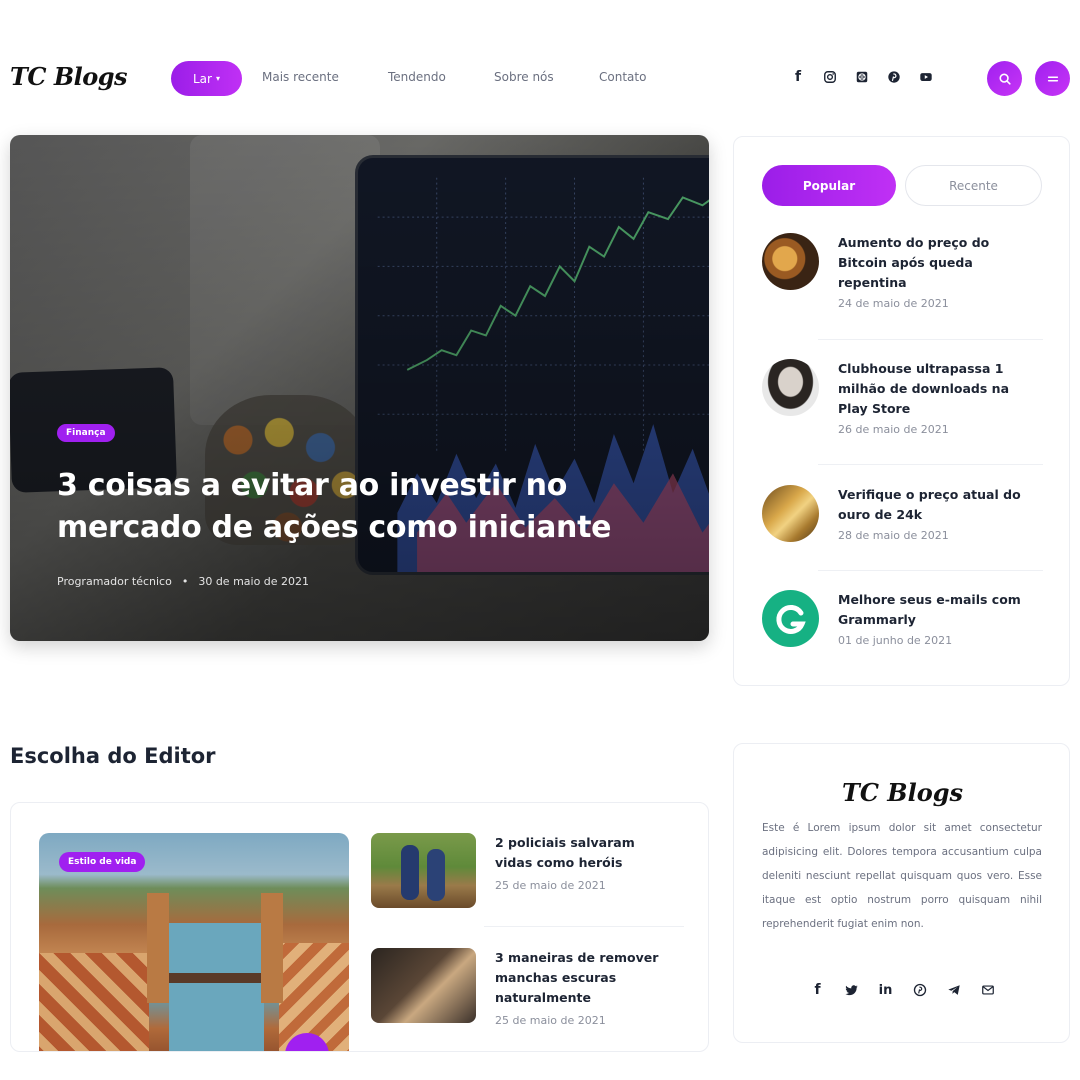  What do you see at coordinates (622, 77) in the screenshot?
I see `nav-link-contact: Contato` at bounding box center [622, 77].